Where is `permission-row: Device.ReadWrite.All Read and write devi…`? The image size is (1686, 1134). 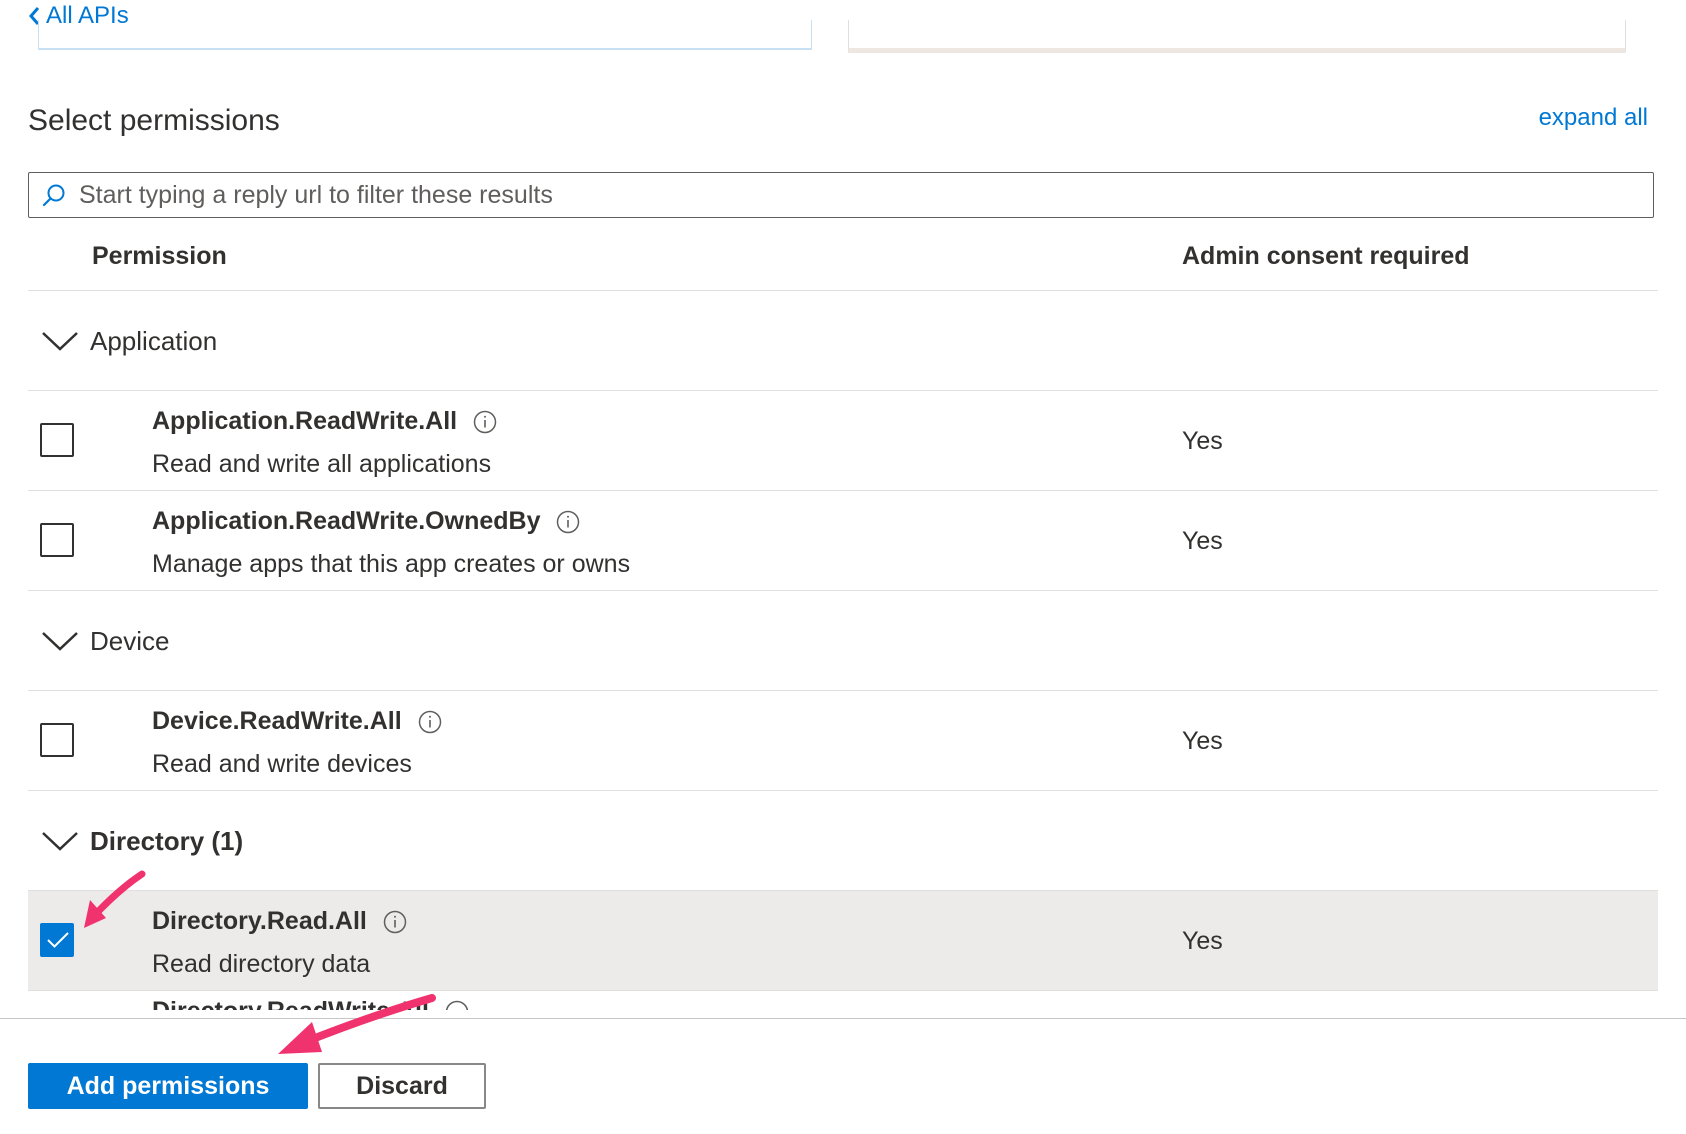 permission-row: Device.ReadWrite.All Read and write devi… is located at coordinates (843, 741).